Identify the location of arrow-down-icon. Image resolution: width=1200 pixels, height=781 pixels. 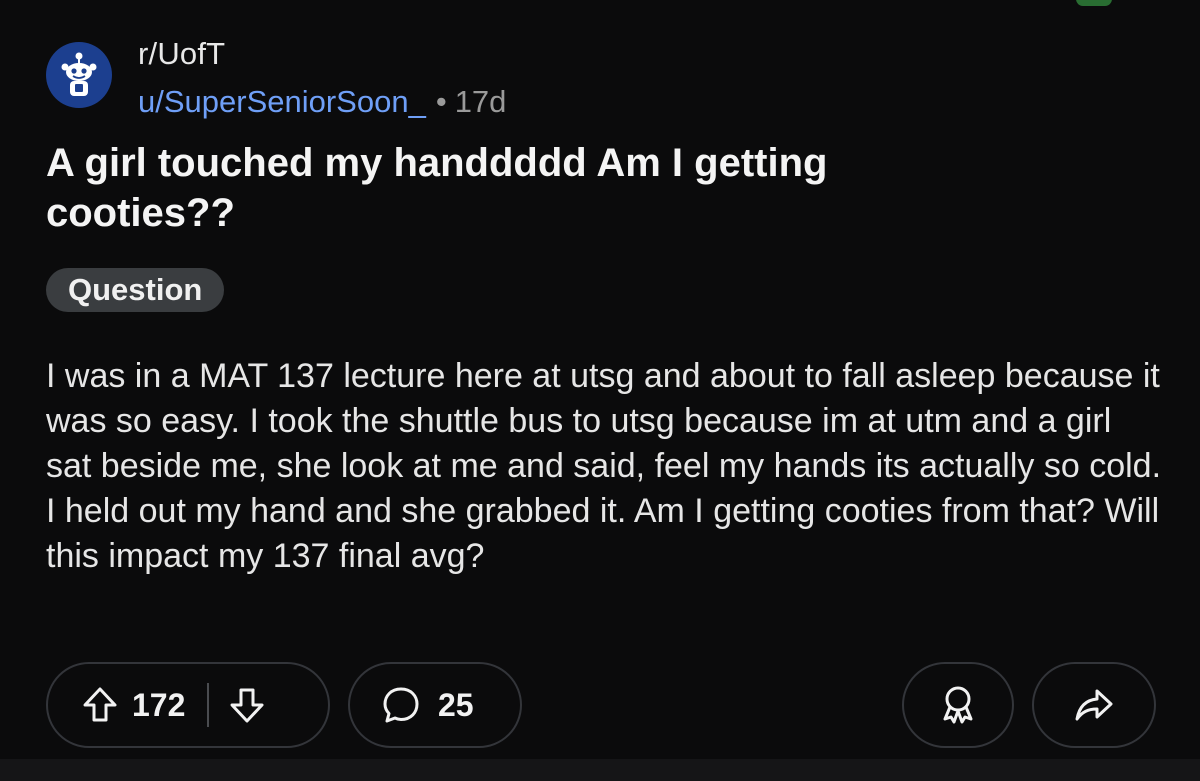
(247, 705).